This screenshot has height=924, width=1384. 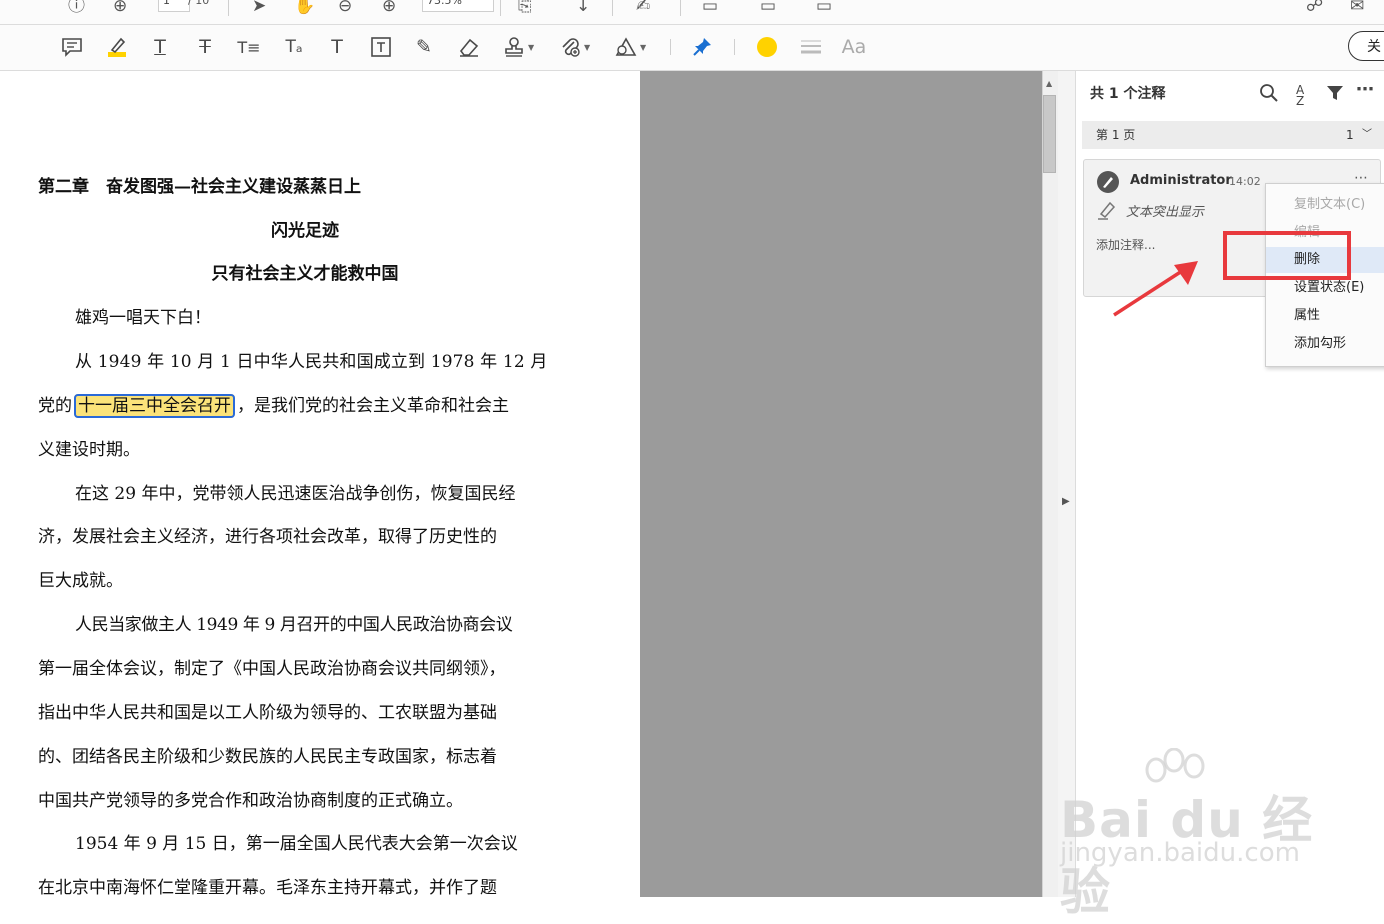 What do you see at coordinates (1365, 89) in the screenshot?
I see `more-options-icon: ⋯` at bounding box center [1365, 89].